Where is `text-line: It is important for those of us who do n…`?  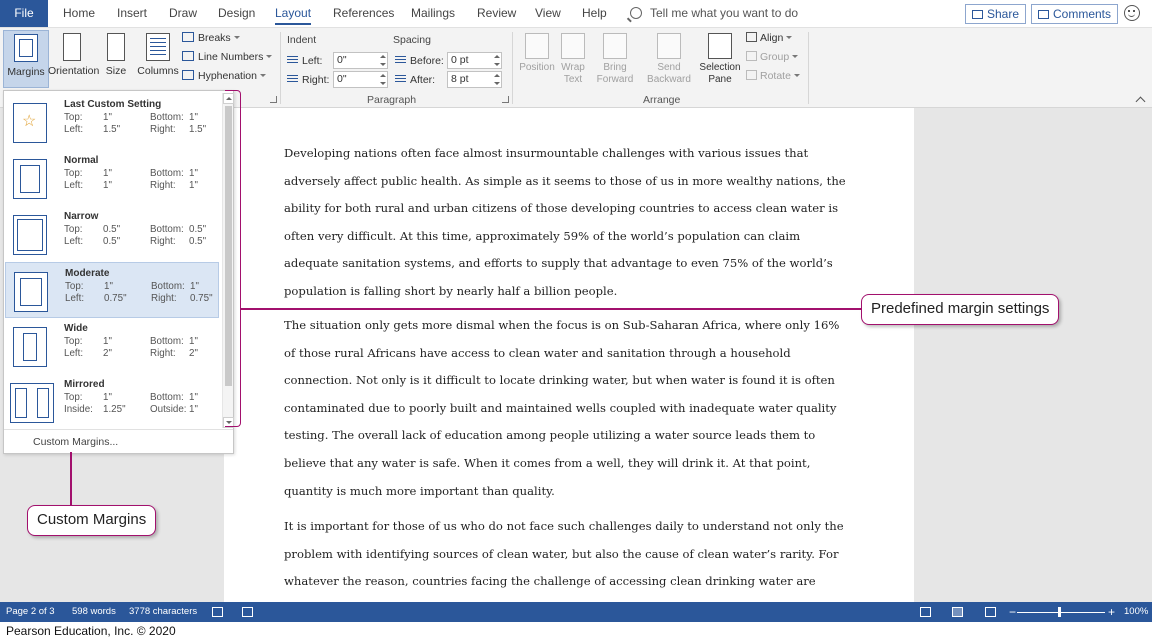 text-line: It is important for those of us who do n… is located at coordinates (564, 526).